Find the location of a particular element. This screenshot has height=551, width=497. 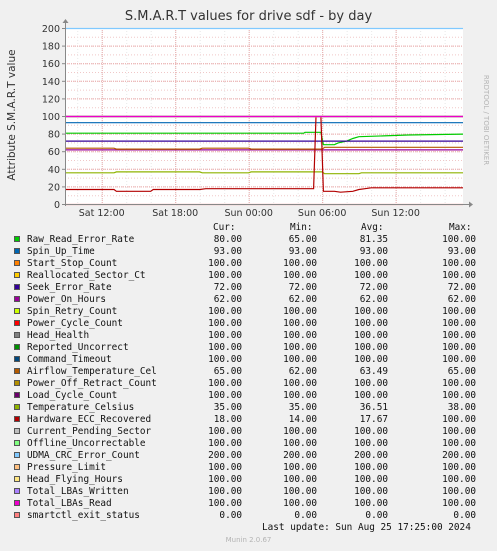

x-tick-label: Sun 00:00 is located at coordinates (248, 213).